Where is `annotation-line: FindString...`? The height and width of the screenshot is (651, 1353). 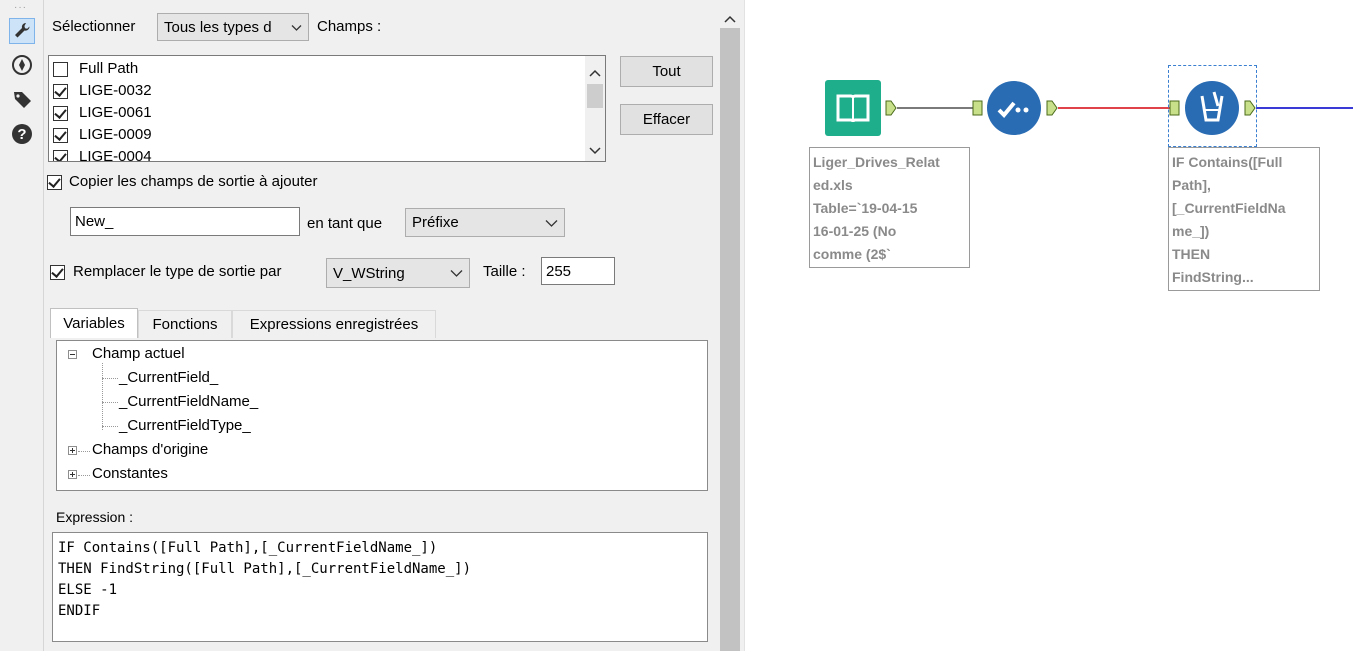 annotation-line: FindString... is located at coordinates (1213, 277).